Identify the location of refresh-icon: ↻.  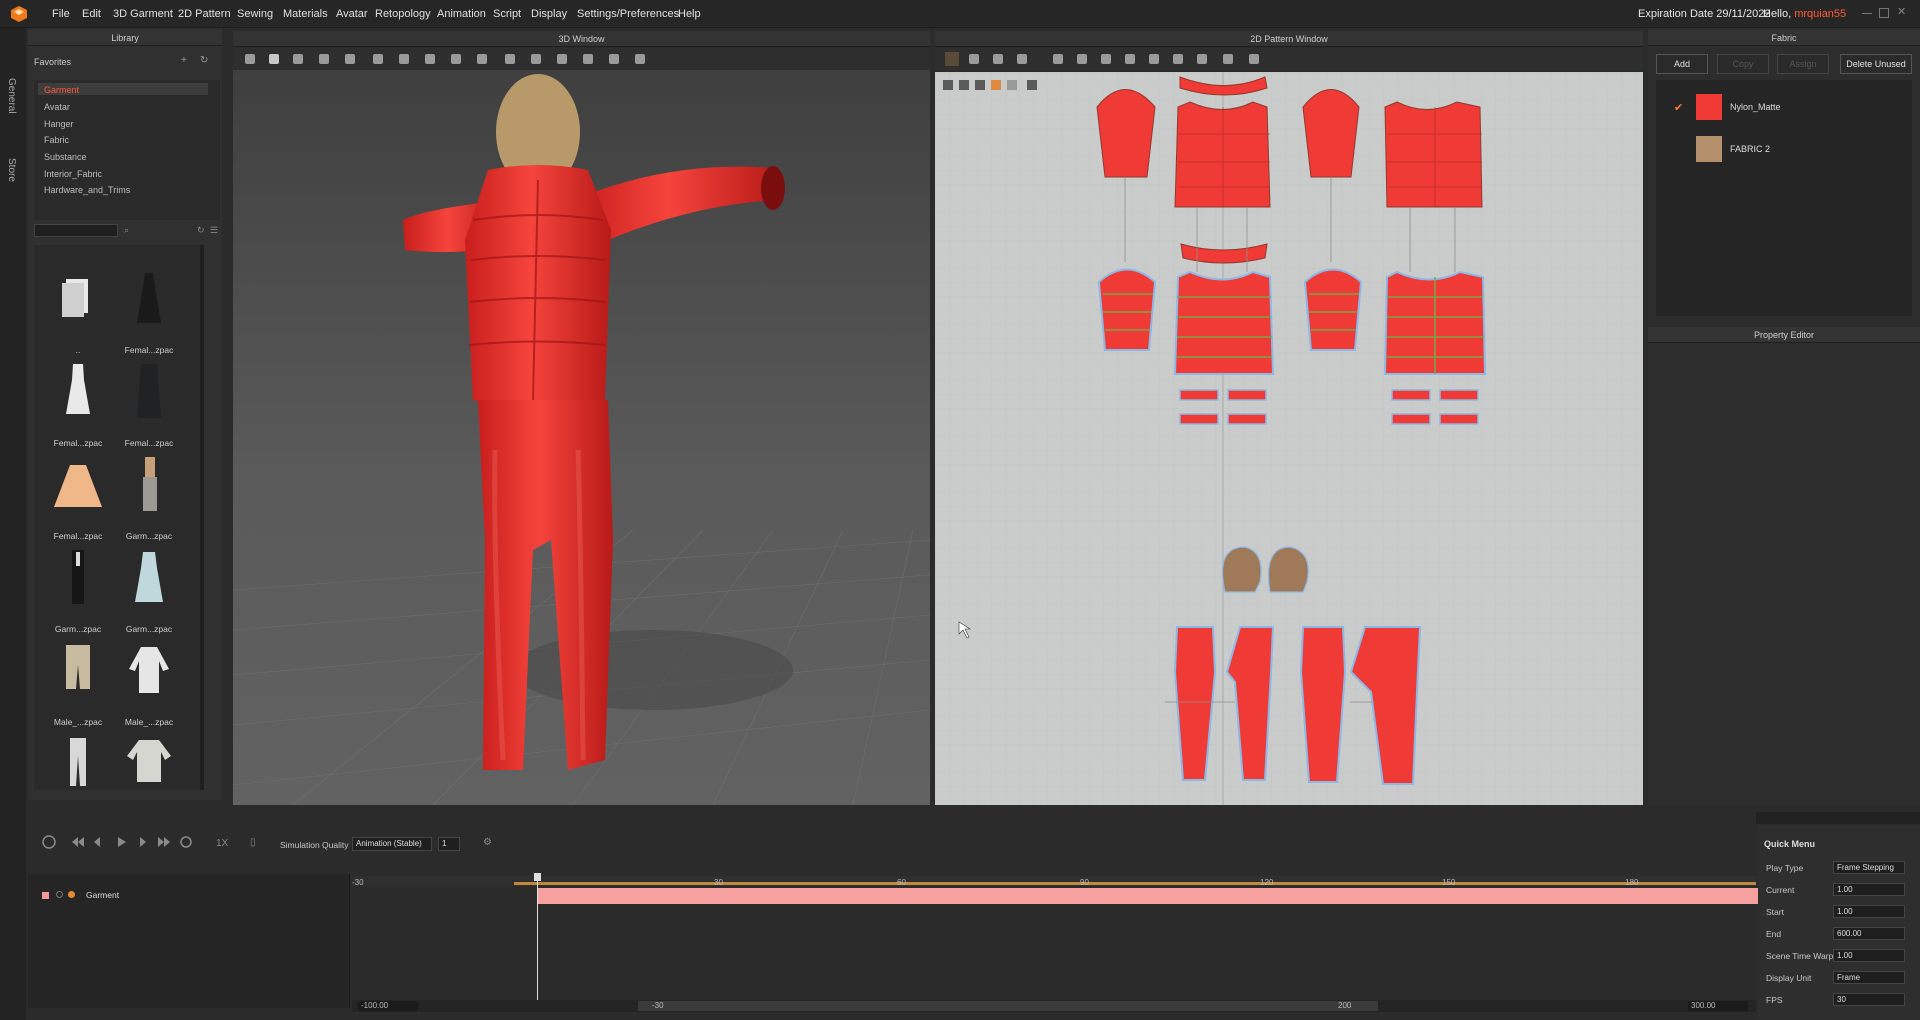
(204, 60).